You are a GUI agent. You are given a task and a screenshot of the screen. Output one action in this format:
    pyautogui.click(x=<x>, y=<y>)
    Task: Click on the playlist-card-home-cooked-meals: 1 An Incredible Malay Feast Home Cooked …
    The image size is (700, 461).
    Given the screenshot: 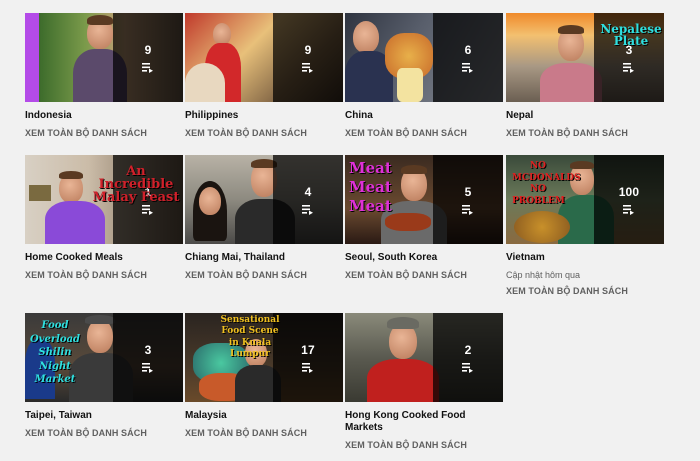 What is the action you would take?
    pyautogui.click(x=104, y=217)
    